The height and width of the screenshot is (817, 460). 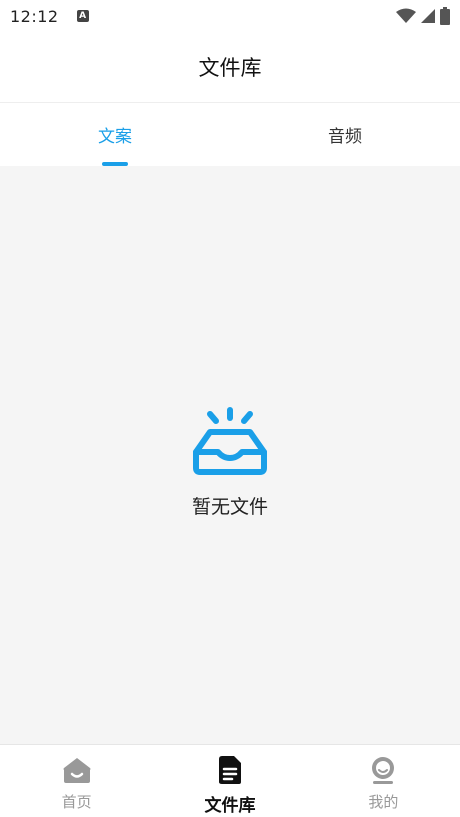 What do you see at coordinates (345, 137) in the screenshot?
I see `tab-label: 音频` at bounding box center [345, 137].